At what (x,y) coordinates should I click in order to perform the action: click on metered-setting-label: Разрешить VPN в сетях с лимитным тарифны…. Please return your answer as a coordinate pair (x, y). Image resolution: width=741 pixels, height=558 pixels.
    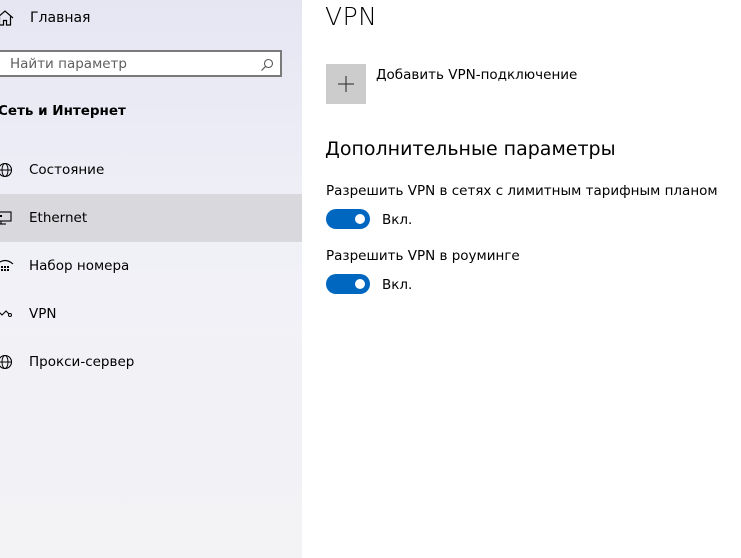
    Looking at the image, I should click on (522, 191).